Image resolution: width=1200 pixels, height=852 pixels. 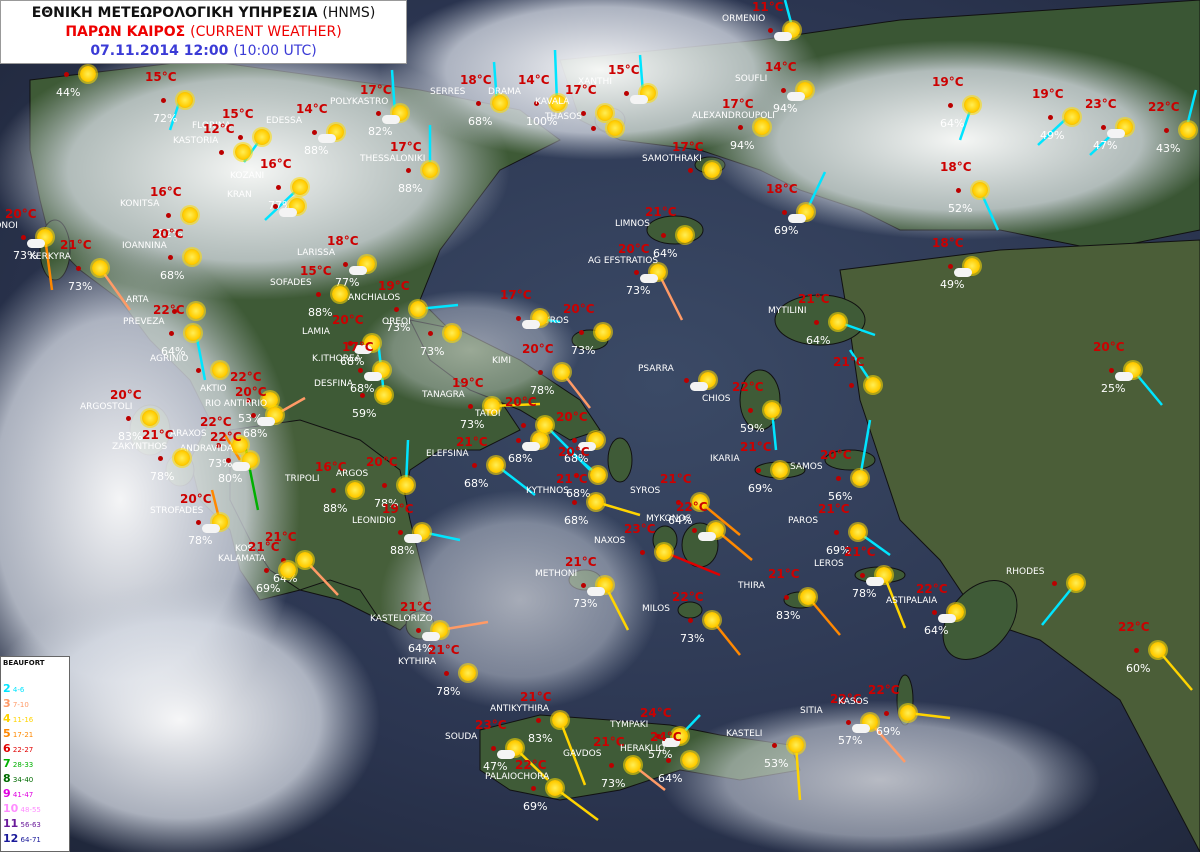 What do you see at coordinates (302, 479) in the screenshot?
I see `station-name: TRIPOLI` at bounding box center [302, 479].